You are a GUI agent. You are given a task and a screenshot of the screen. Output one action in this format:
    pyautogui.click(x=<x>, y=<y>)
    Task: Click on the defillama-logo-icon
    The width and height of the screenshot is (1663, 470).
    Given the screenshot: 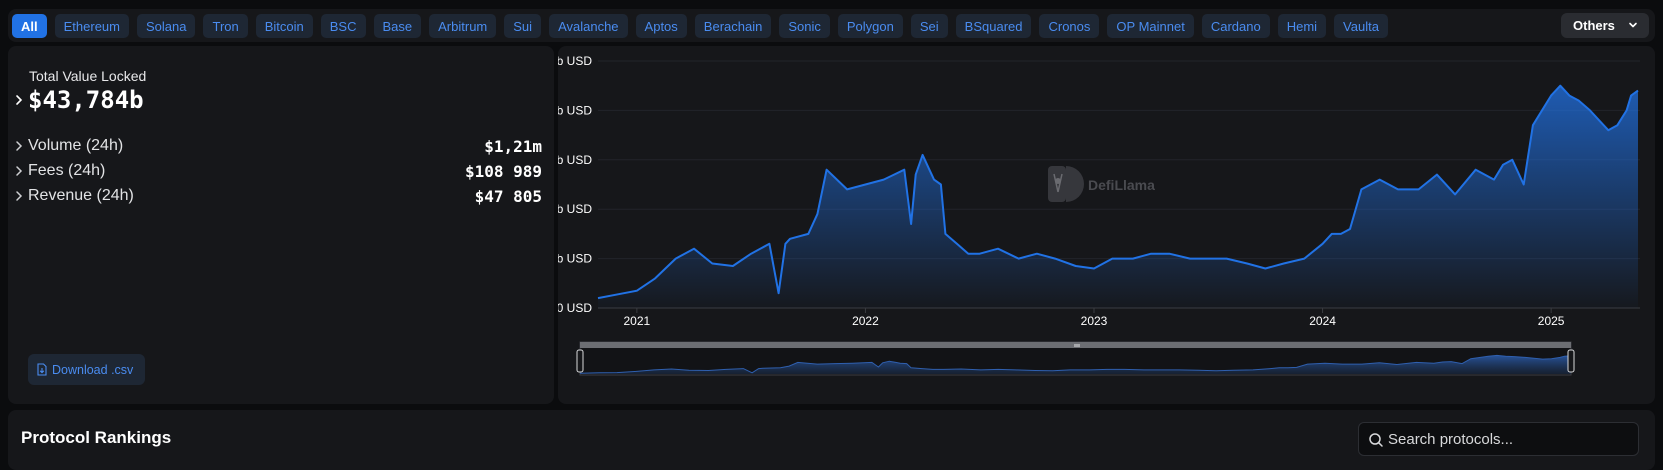 What is the action you would take?
    pyautogui.click(x=1066, y=184)
    